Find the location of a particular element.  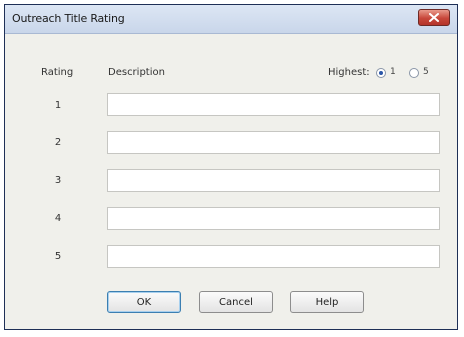

rating-header: Rating is located at coordinates (57, 72).